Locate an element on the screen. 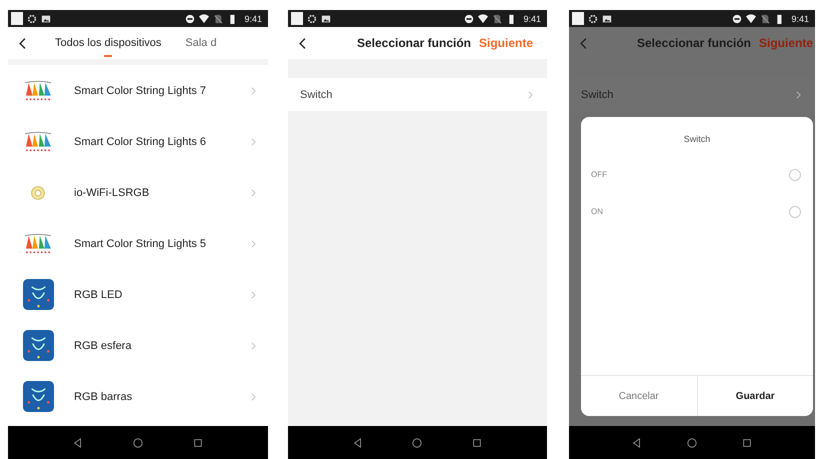 This screenshot has width=820, height=459. device-row: io-WiFi-LSRGB is located at coordinates (138, 192).